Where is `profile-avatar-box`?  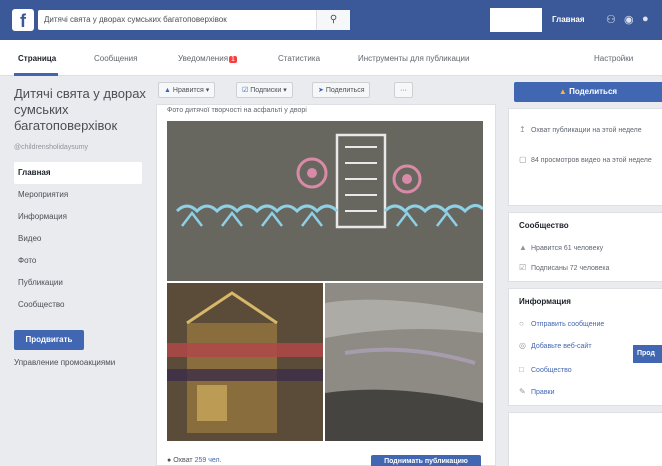 profile-avatar-box is located at coordinates (516, 20).